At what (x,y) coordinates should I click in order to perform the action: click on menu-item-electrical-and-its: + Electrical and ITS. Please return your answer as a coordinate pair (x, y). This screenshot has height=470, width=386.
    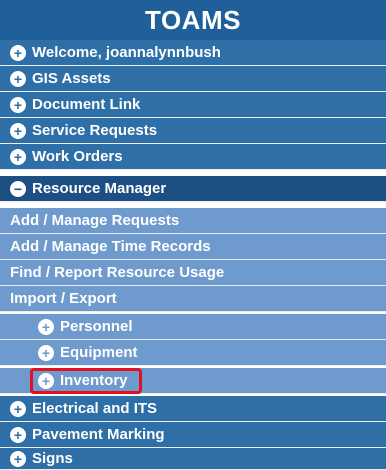
    Looking at the image, I should click on (193, 409).